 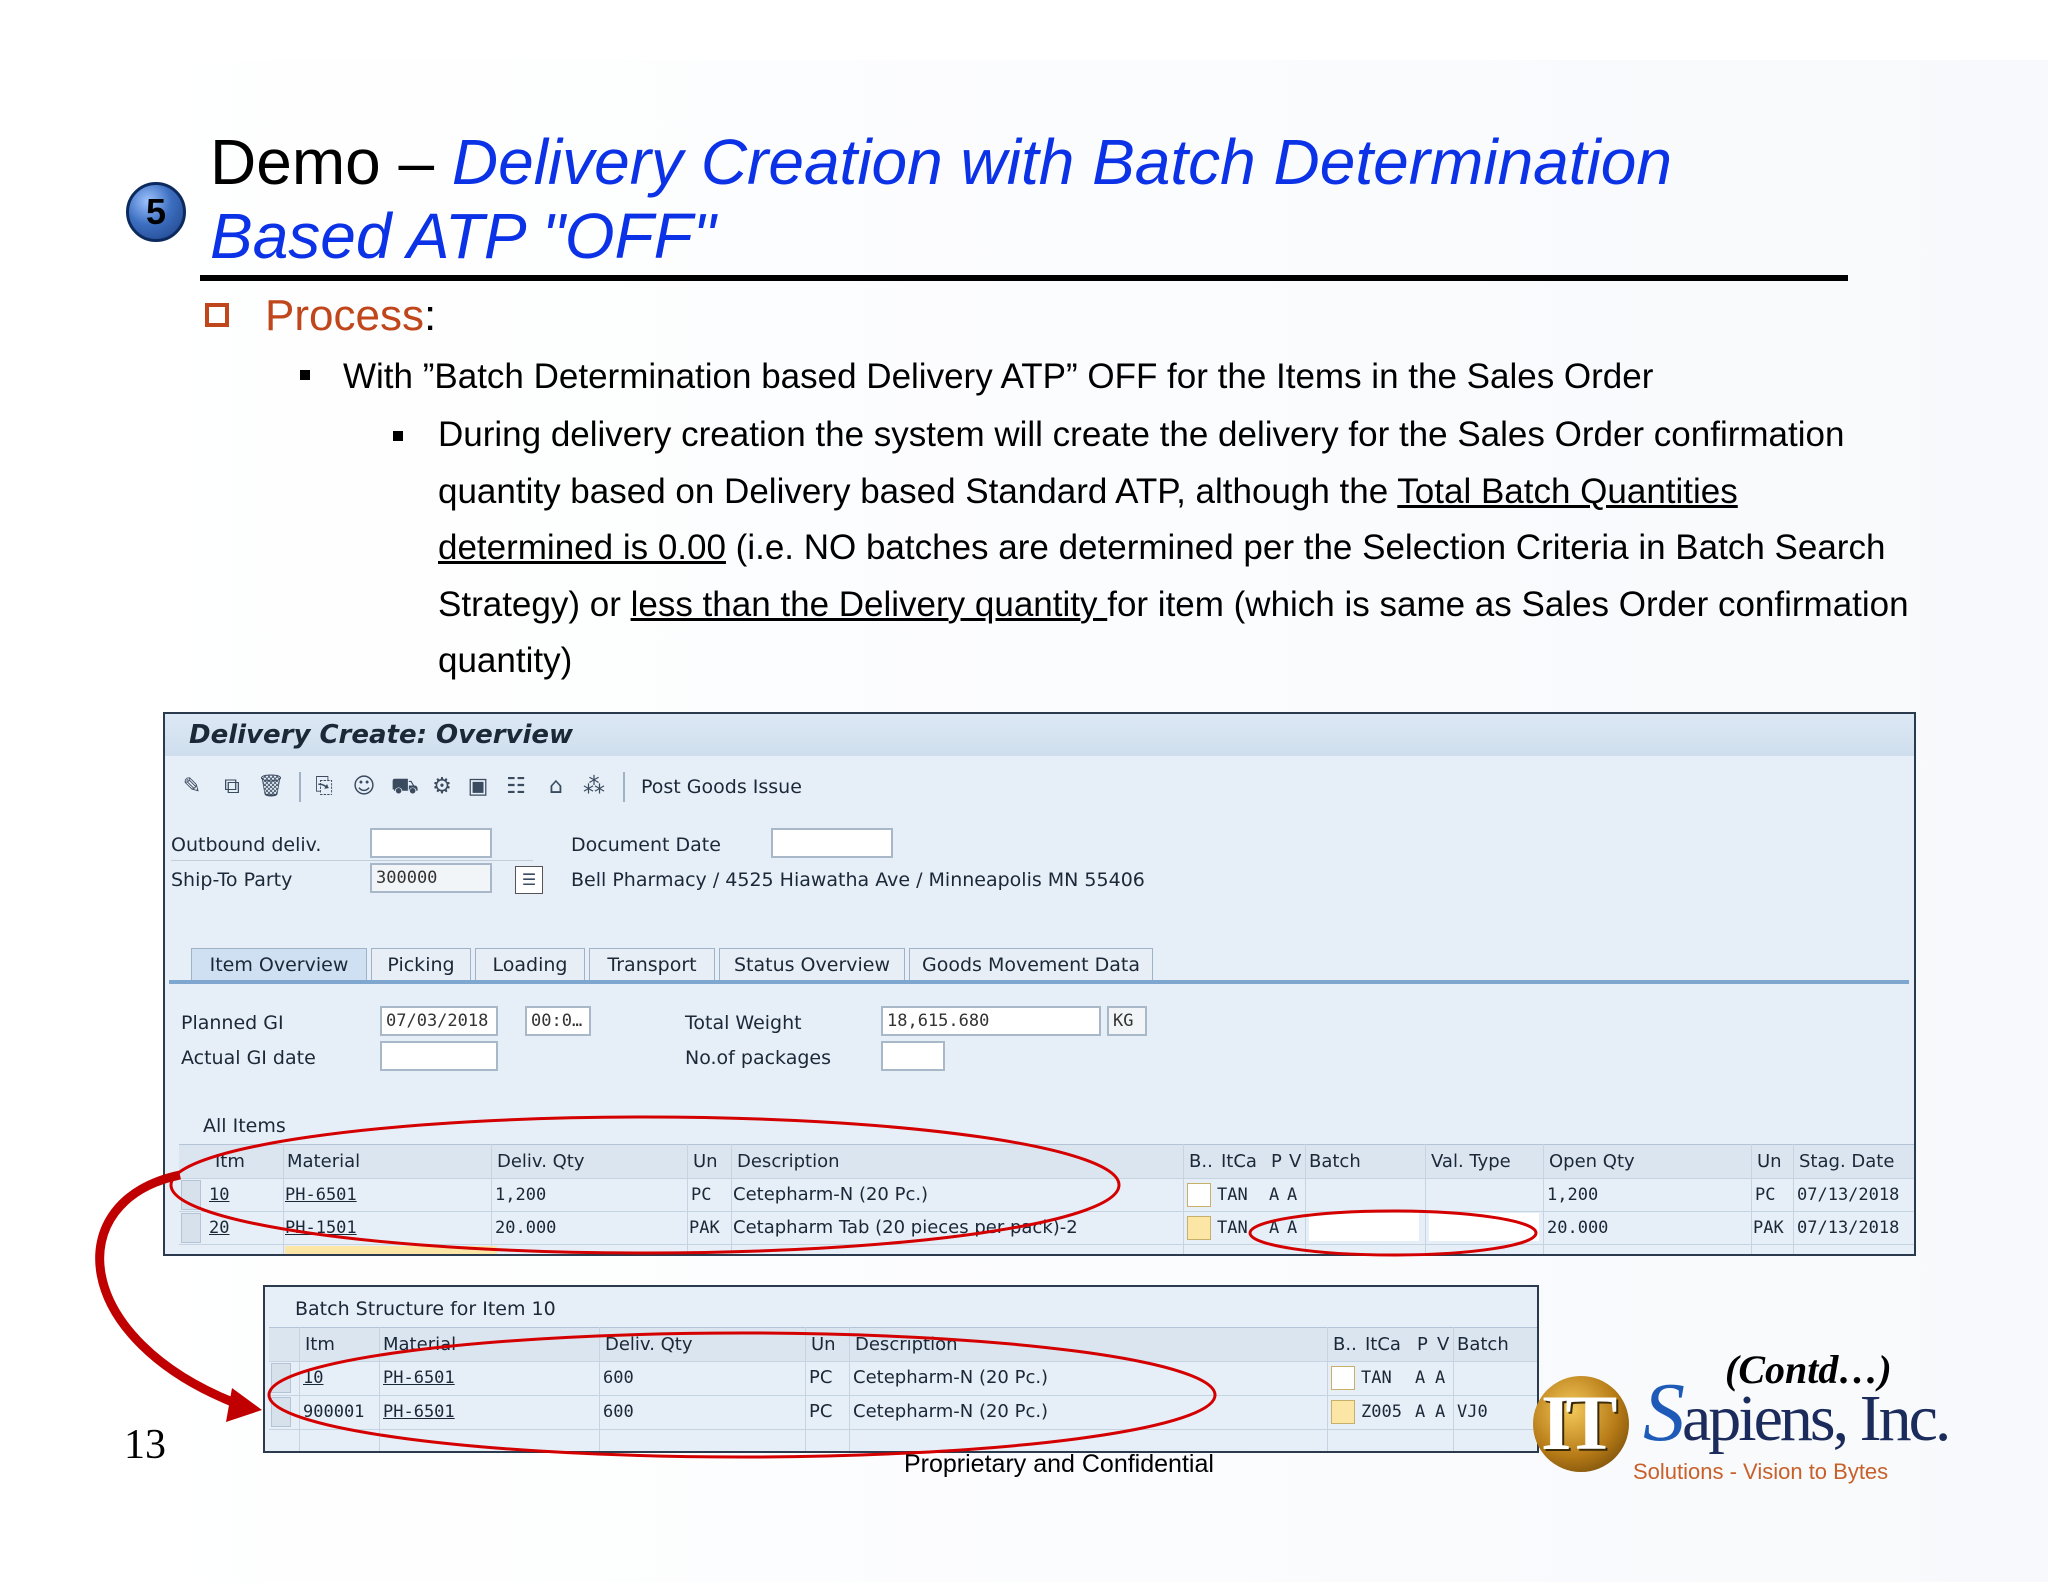 What do you see at coordinates (232, 787) in the screenshot?
I see `copy-icon: ⧉` at bounding box center [232, 787].